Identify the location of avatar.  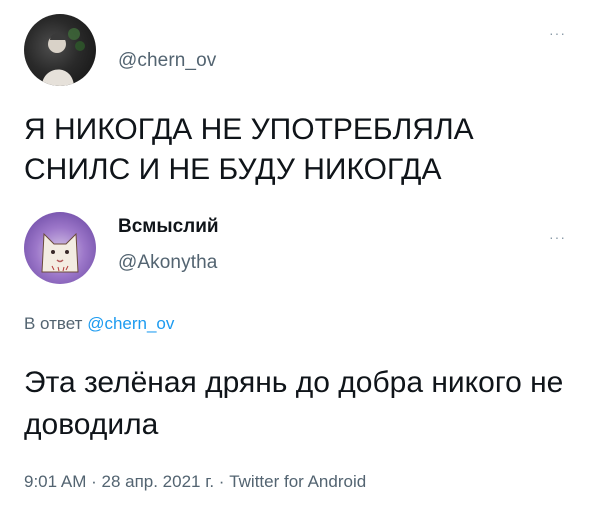
(60, 50).